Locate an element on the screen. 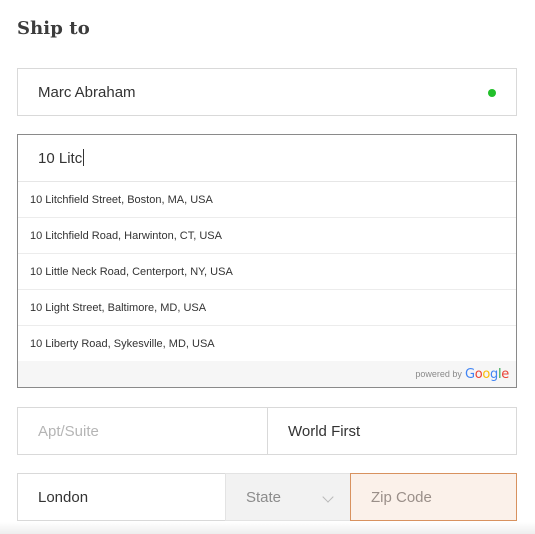  address-suggestion: 10 Liberty Road, Sykesville, MD, USA is located at coordinates (267, 344).